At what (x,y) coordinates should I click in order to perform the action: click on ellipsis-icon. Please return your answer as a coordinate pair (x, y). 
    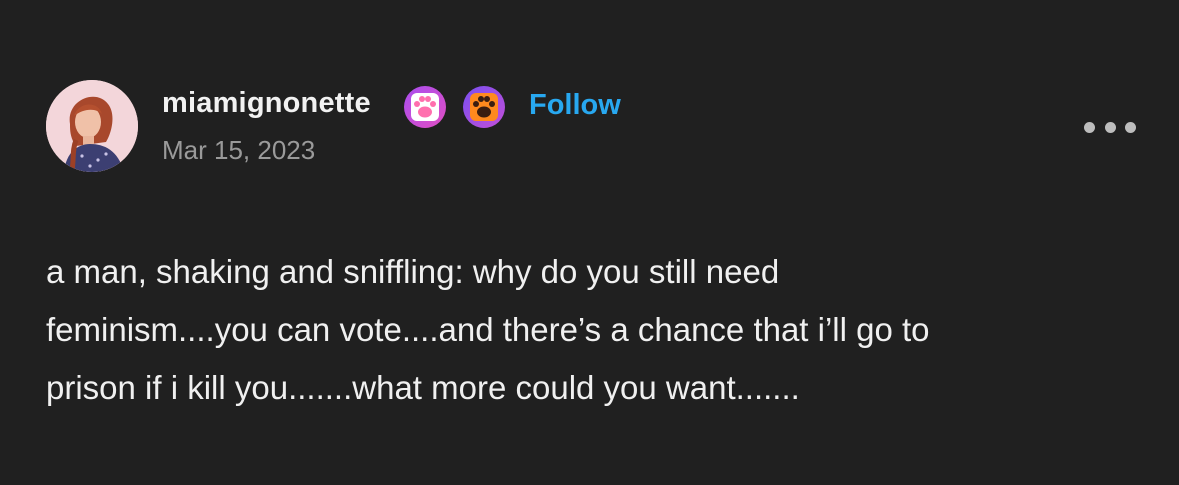
    Looking at the image, I should click on (1110, 127).